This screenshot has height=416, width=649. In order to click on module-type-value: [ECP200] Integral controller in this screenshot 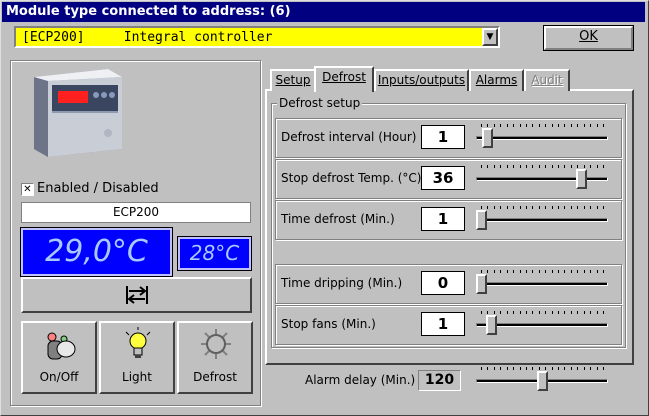, I will do `click(147, 37)`.